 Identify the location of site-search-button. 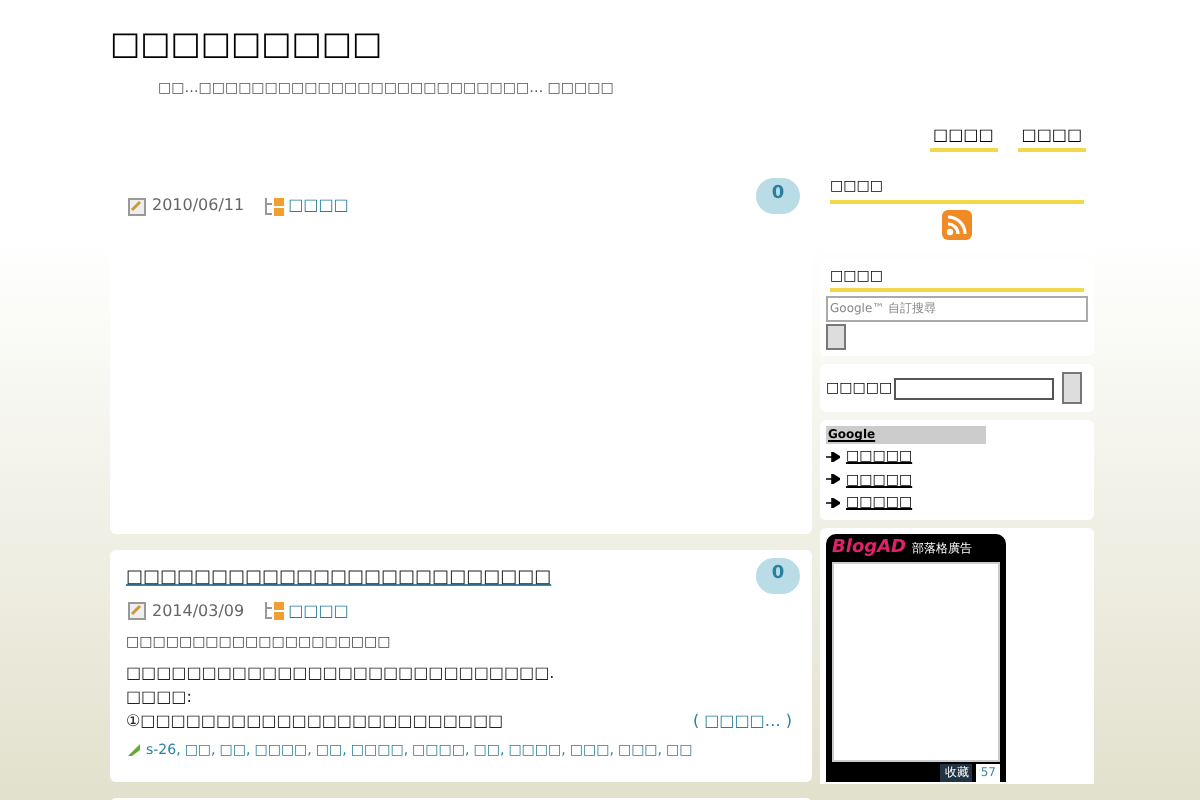
(1072, 388).